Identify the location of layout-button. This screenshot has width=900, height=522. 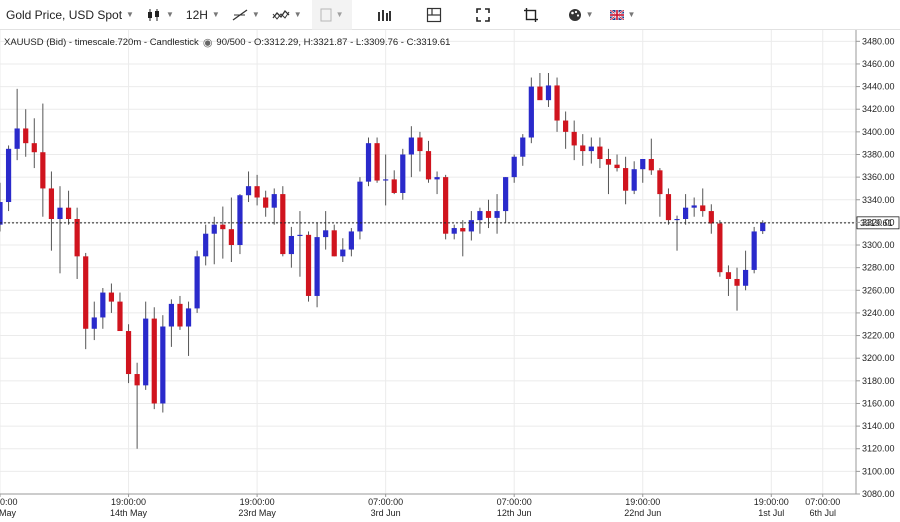
(434, 15).